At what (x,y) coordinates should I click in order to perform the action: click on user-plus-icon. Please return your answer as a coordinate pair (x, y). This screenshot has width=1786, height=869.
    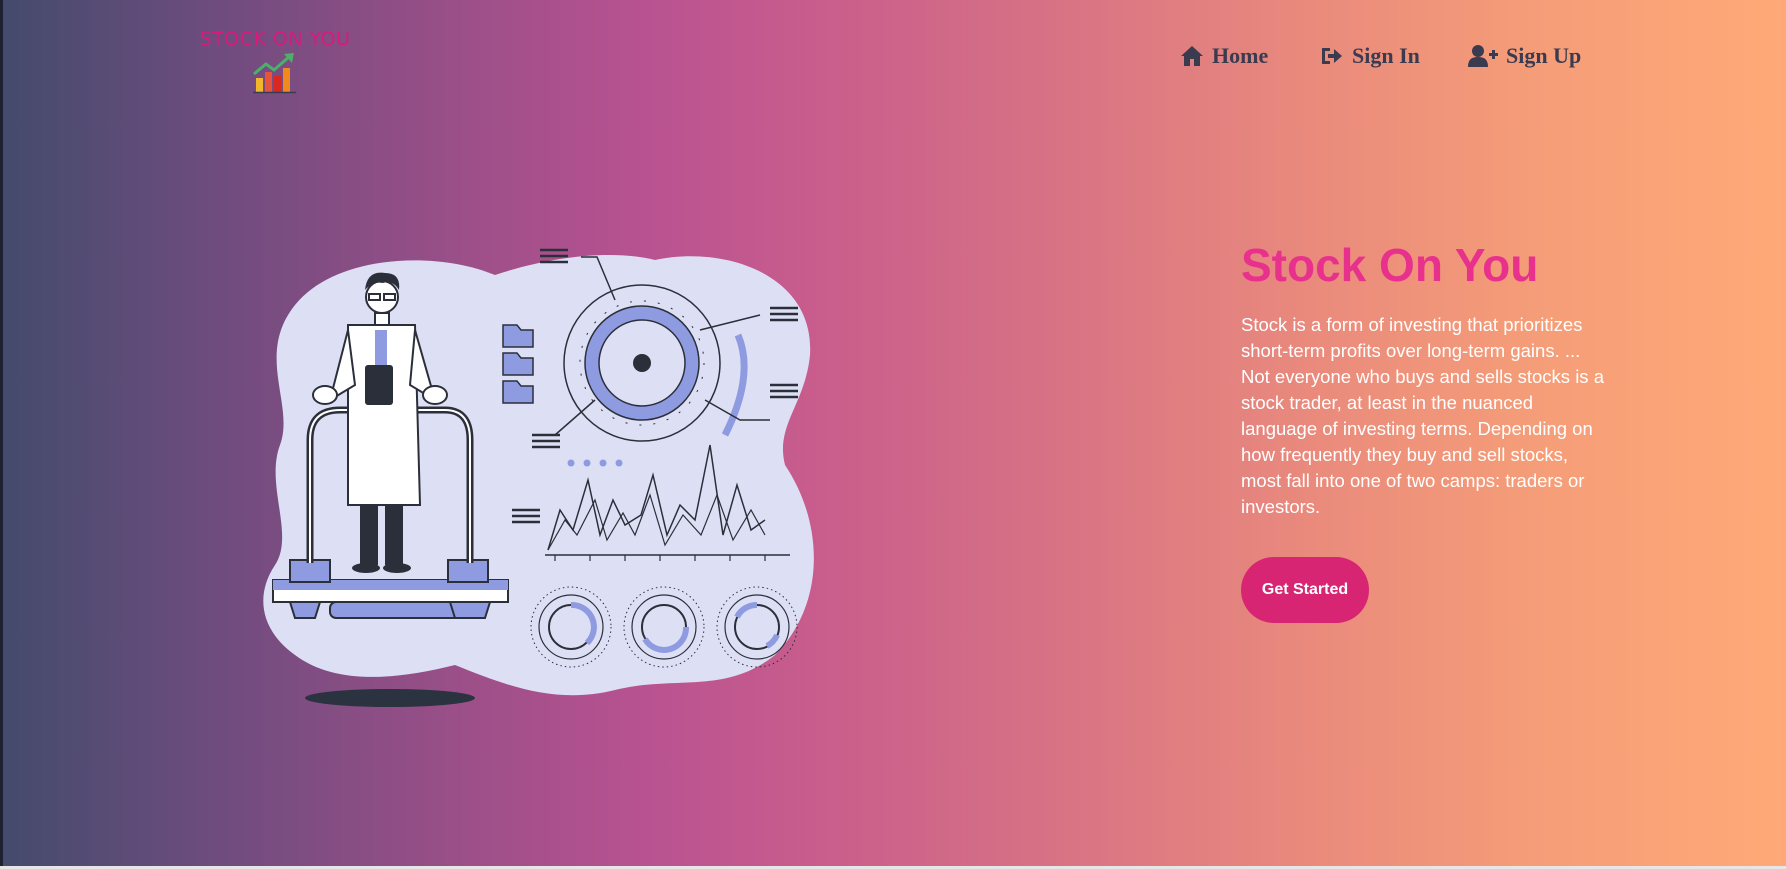
    Looking at the image, I should click on (1483, 56).